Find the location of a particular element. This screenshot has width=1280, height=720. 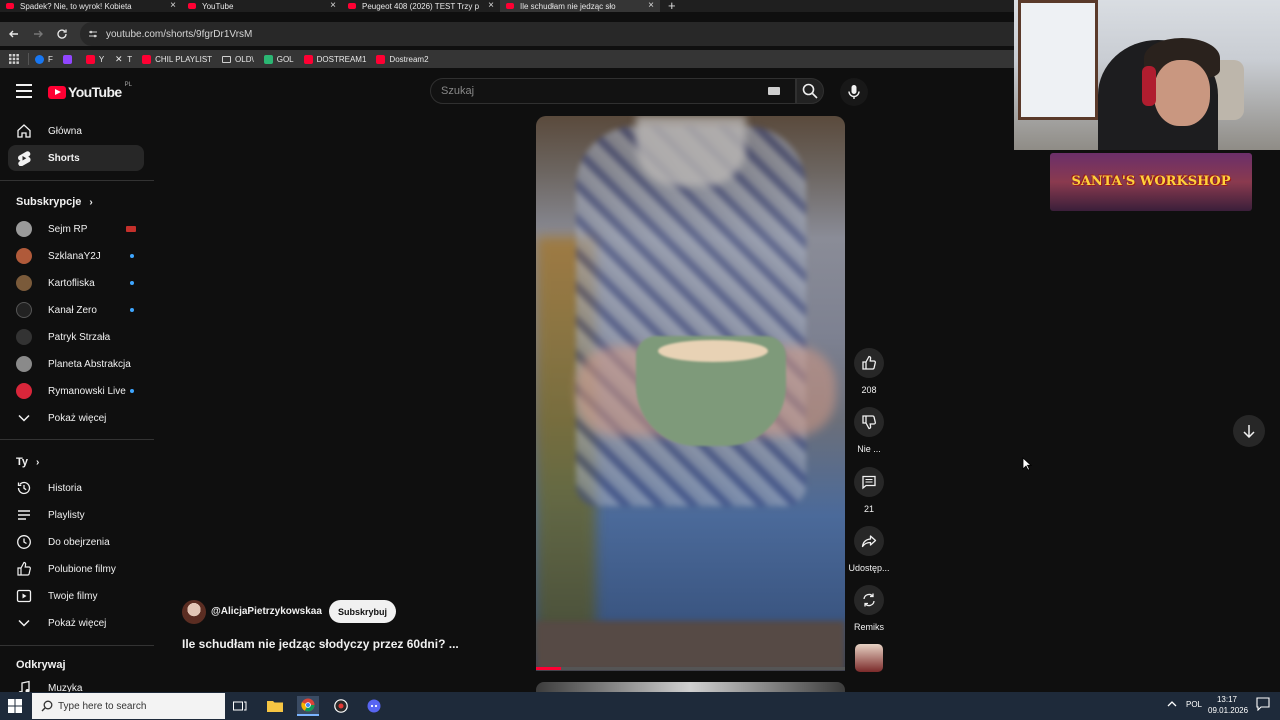

sidebar-sub-szklana: SzklanaY2J is located at coordinates (76, 256).